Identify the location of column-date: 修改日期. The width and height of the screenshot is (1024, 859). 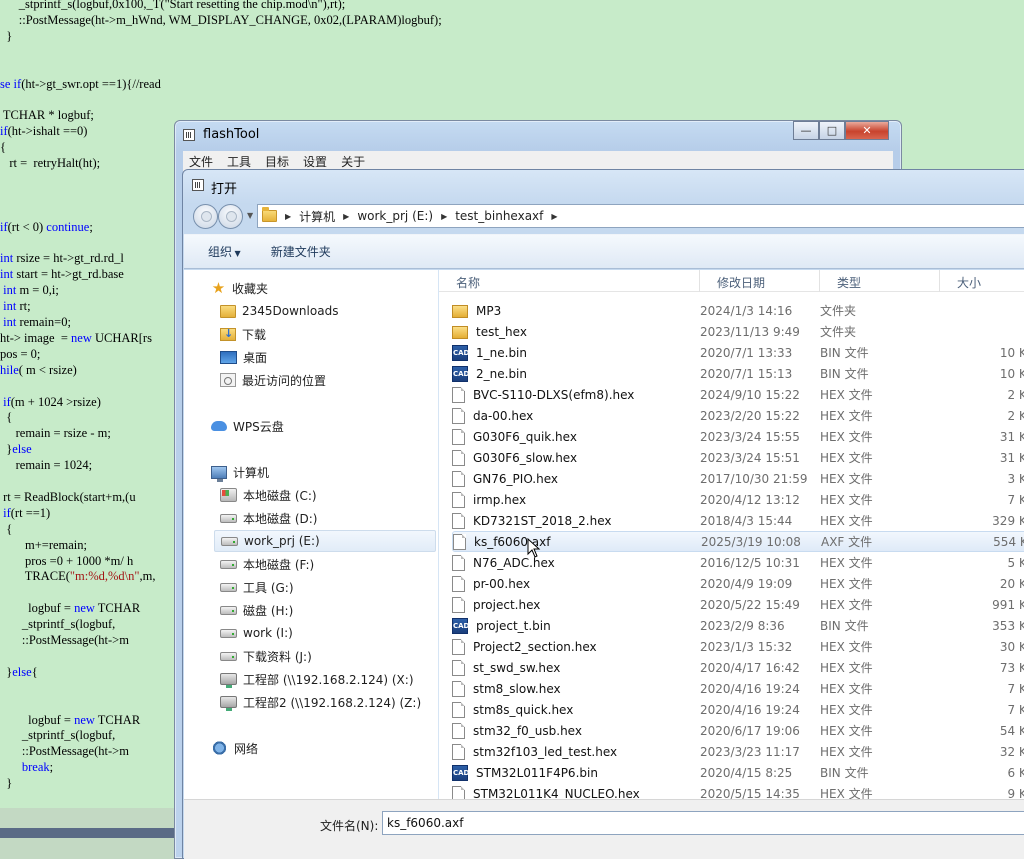
(760, 281).